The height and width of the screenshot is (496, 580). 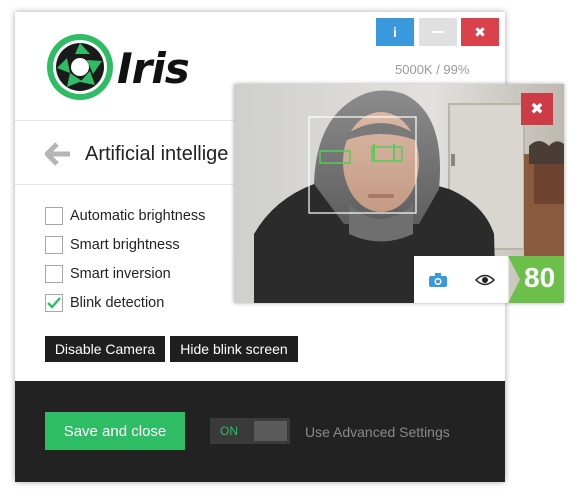 I want to click on checkbox-checked, so click(x=54, y=303).